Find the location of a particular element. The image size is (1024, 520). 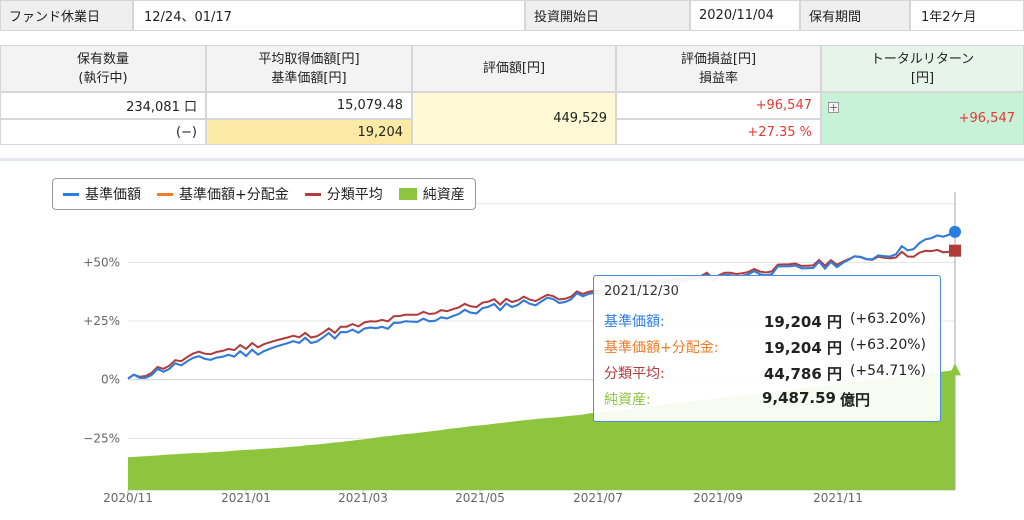

legend-item-nav: 基準価額 is located at coordinates (102, 194).